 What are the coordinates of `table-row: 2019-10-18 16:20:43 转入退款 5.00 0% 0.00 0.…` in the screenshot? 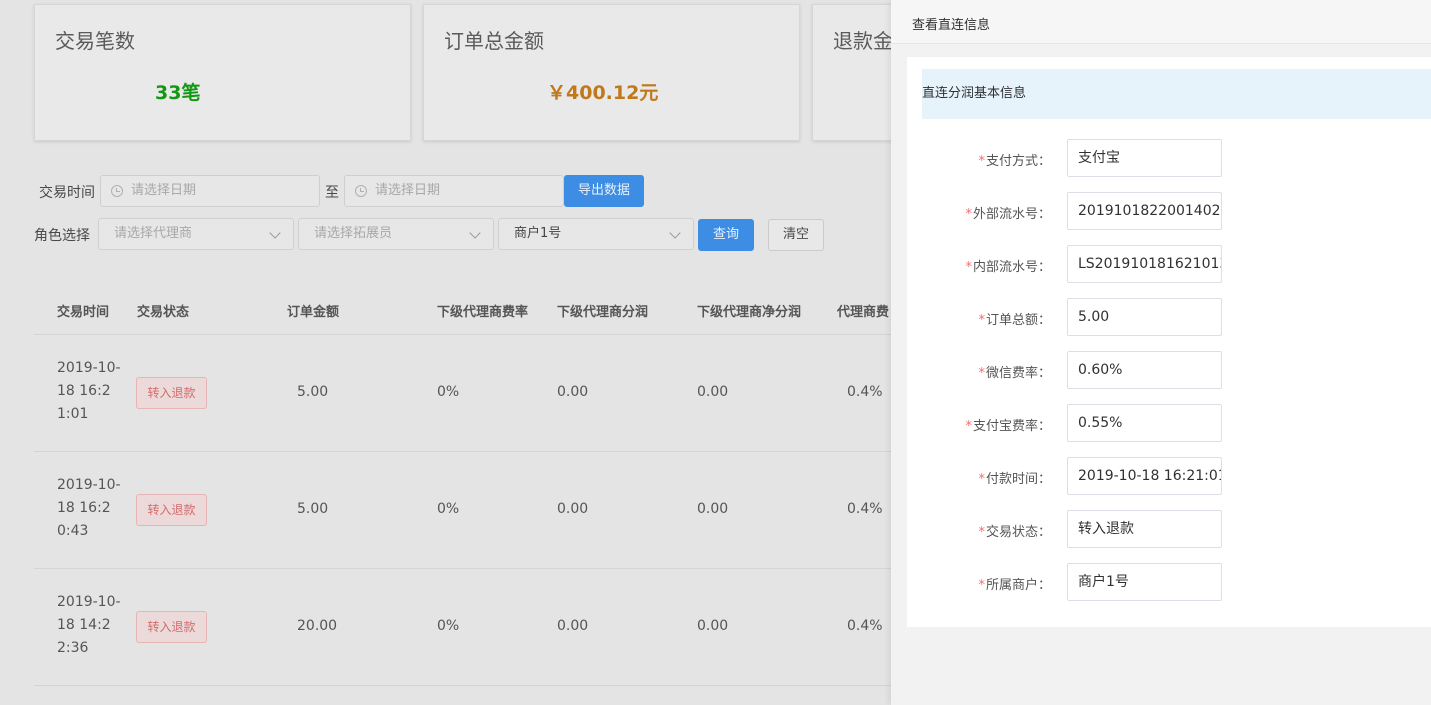 It's located at (464, 509).